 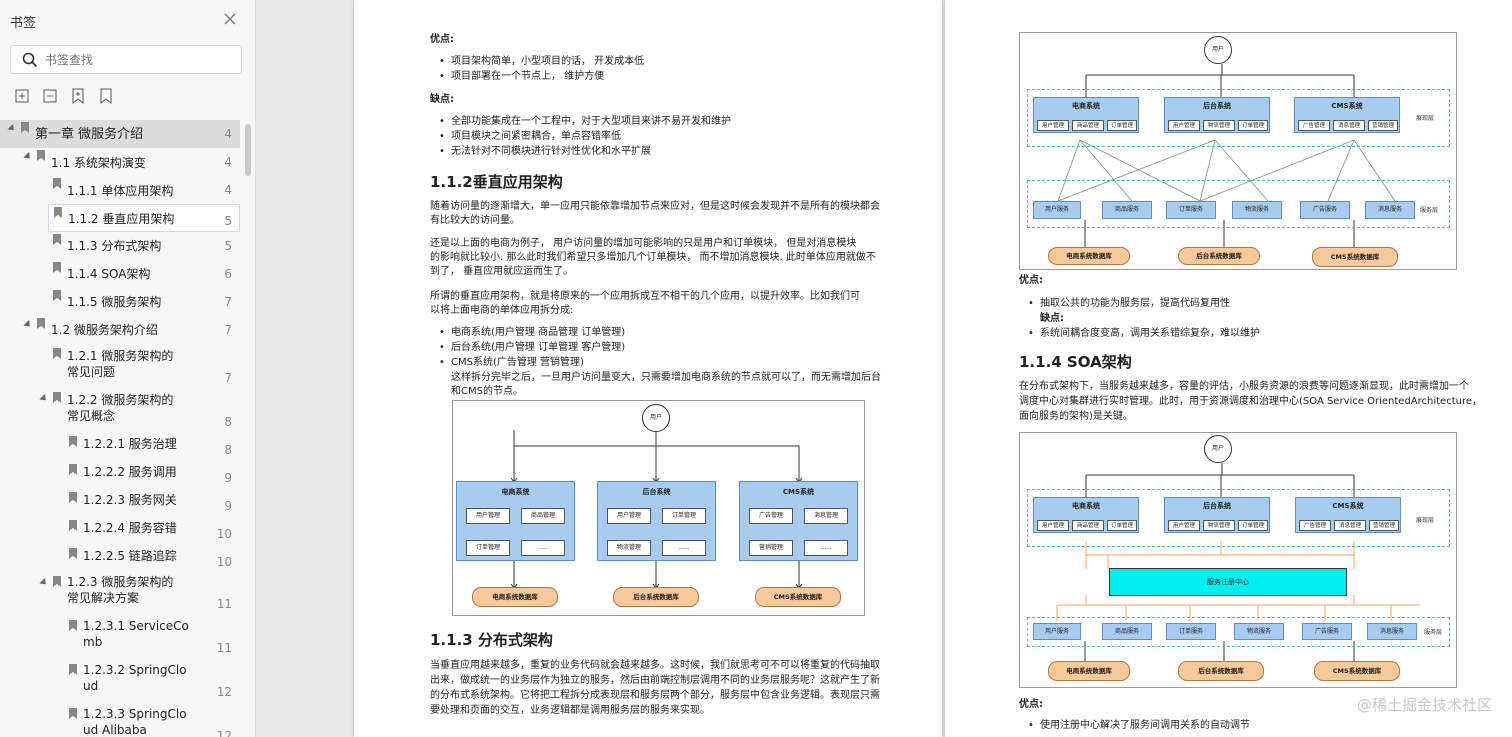 I want to click on add-bookmark-icon, so click(x=78, y=96).